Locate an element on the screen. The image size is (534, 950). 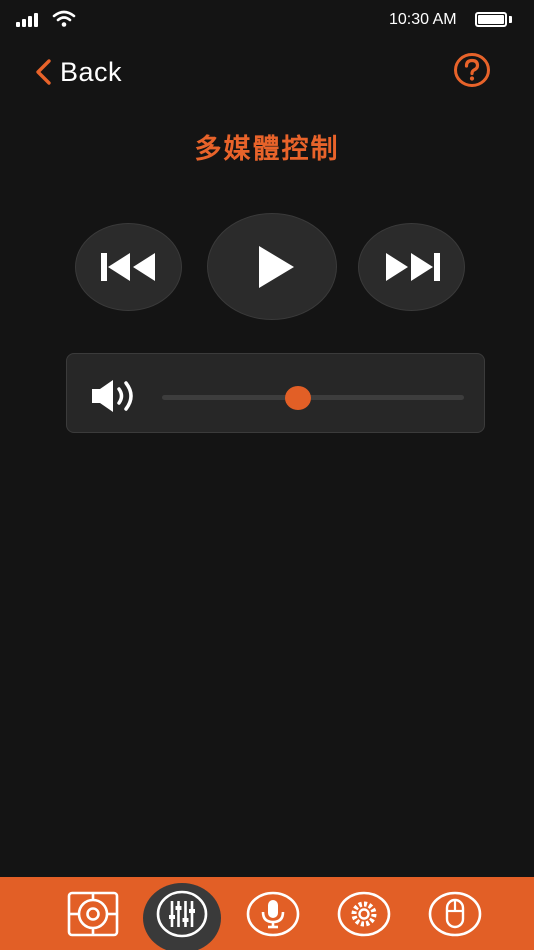
speaker-icon is located at coordinates (112, 396).